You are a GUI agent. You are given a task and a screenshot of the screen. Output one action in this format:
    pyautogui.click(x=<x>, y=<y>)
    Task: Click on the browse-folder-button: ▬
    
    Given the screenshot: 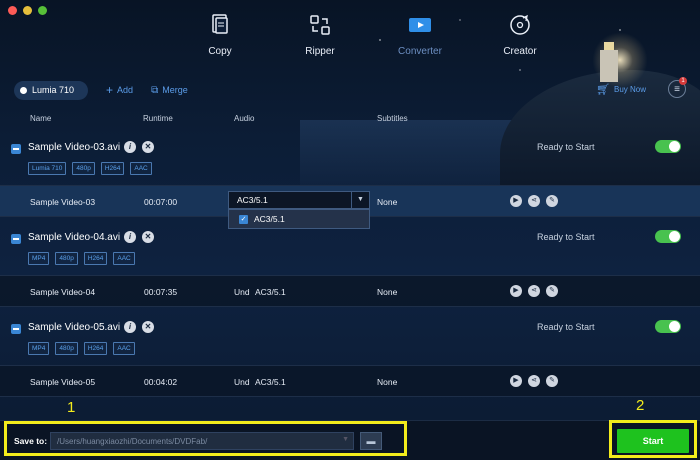 What is the action you would take?
    pyautogui.click(x=371, y=441)
    